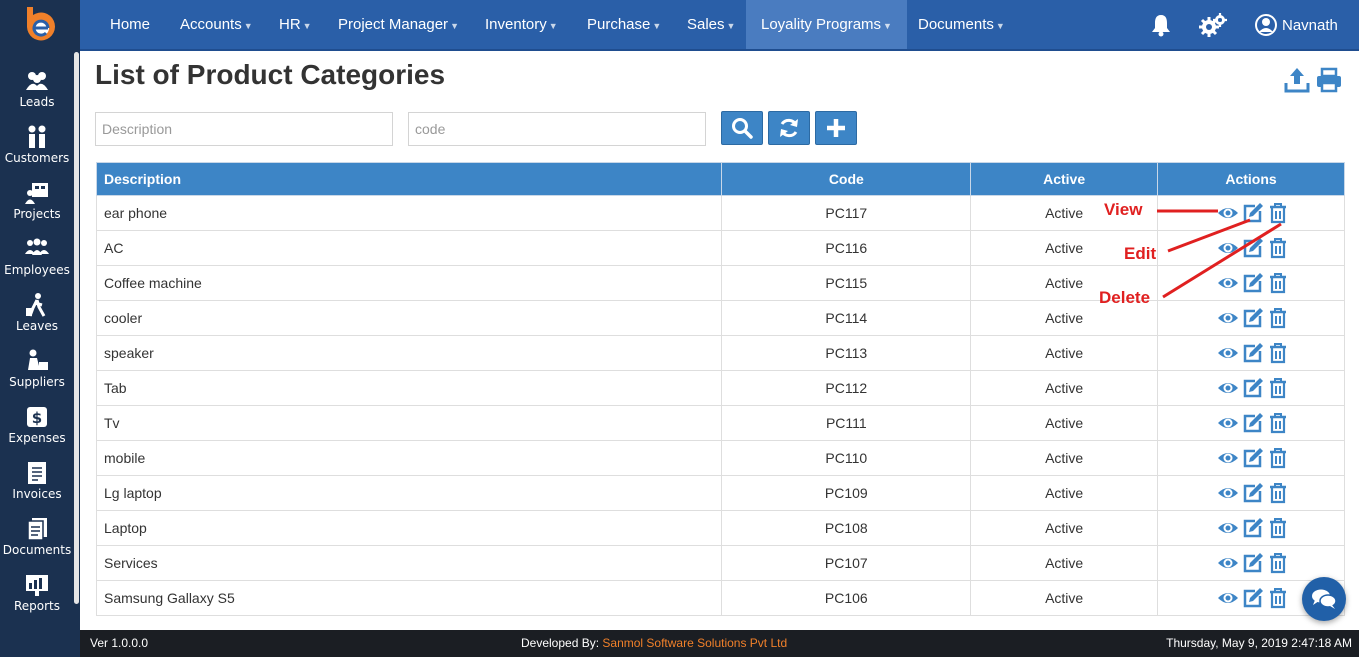 Image resolution: width=1359 pixels, height=657 pixels. Describe the element at coordinates (40, 24) in the screenshot. I see `e-logo` at that location.